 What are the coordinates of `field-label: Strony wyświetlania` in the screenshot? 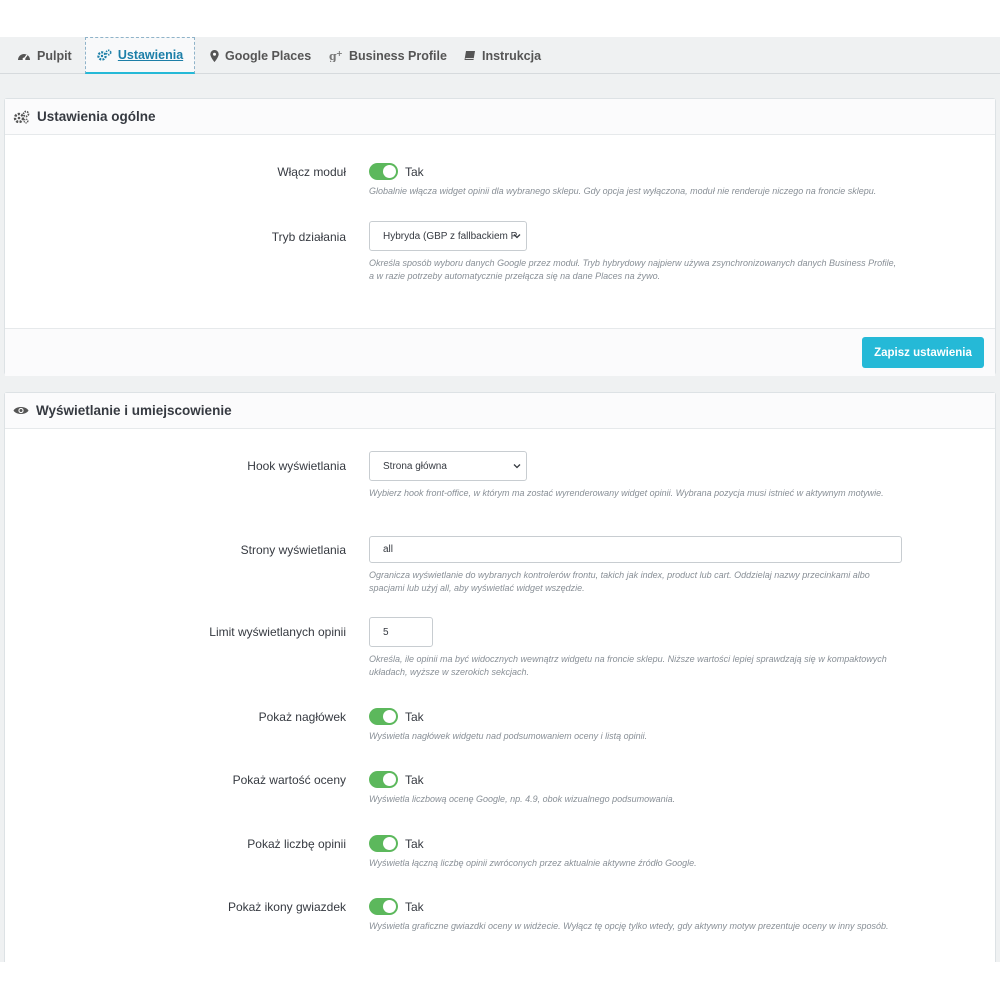 It's located at (293, 550).